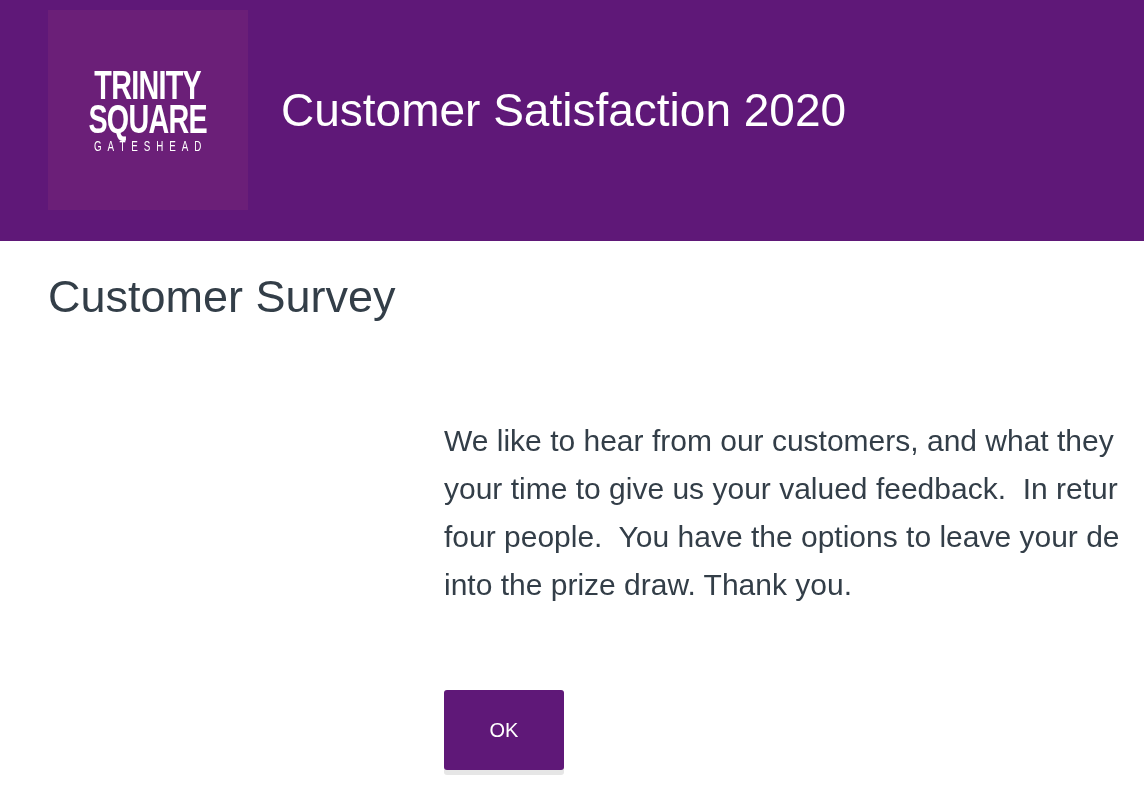 This screenshot has width=1144, height=810. I want to click on logo-wordmark: TRINITY SQUARE GATESHEAD, so click(148, 111).